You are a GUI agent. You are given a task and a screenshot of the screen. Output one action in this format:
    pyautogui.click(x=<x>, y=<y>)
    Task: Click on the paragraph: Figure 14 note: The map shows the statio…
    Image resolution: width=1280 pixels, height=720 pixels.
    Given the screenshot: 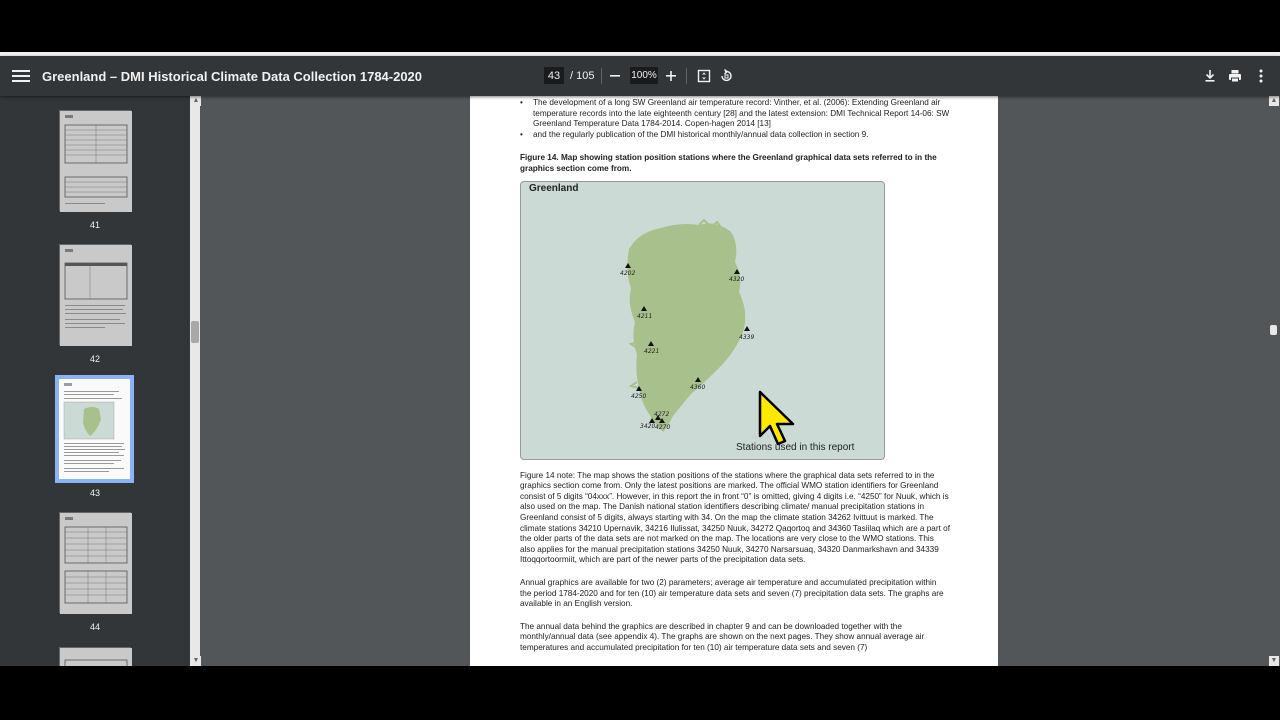 What is the action you would take?
    pyautogui.click(x=735, y=517)
    